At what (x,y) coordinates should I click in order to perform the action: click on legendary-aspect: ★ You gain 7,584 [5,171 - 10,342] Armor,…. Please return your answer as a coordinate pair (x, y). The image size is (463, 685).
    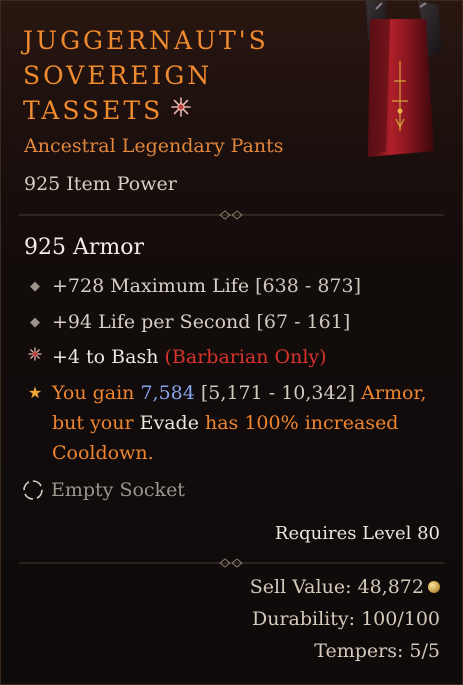
    Looking at the image, I should click on (234, 423).